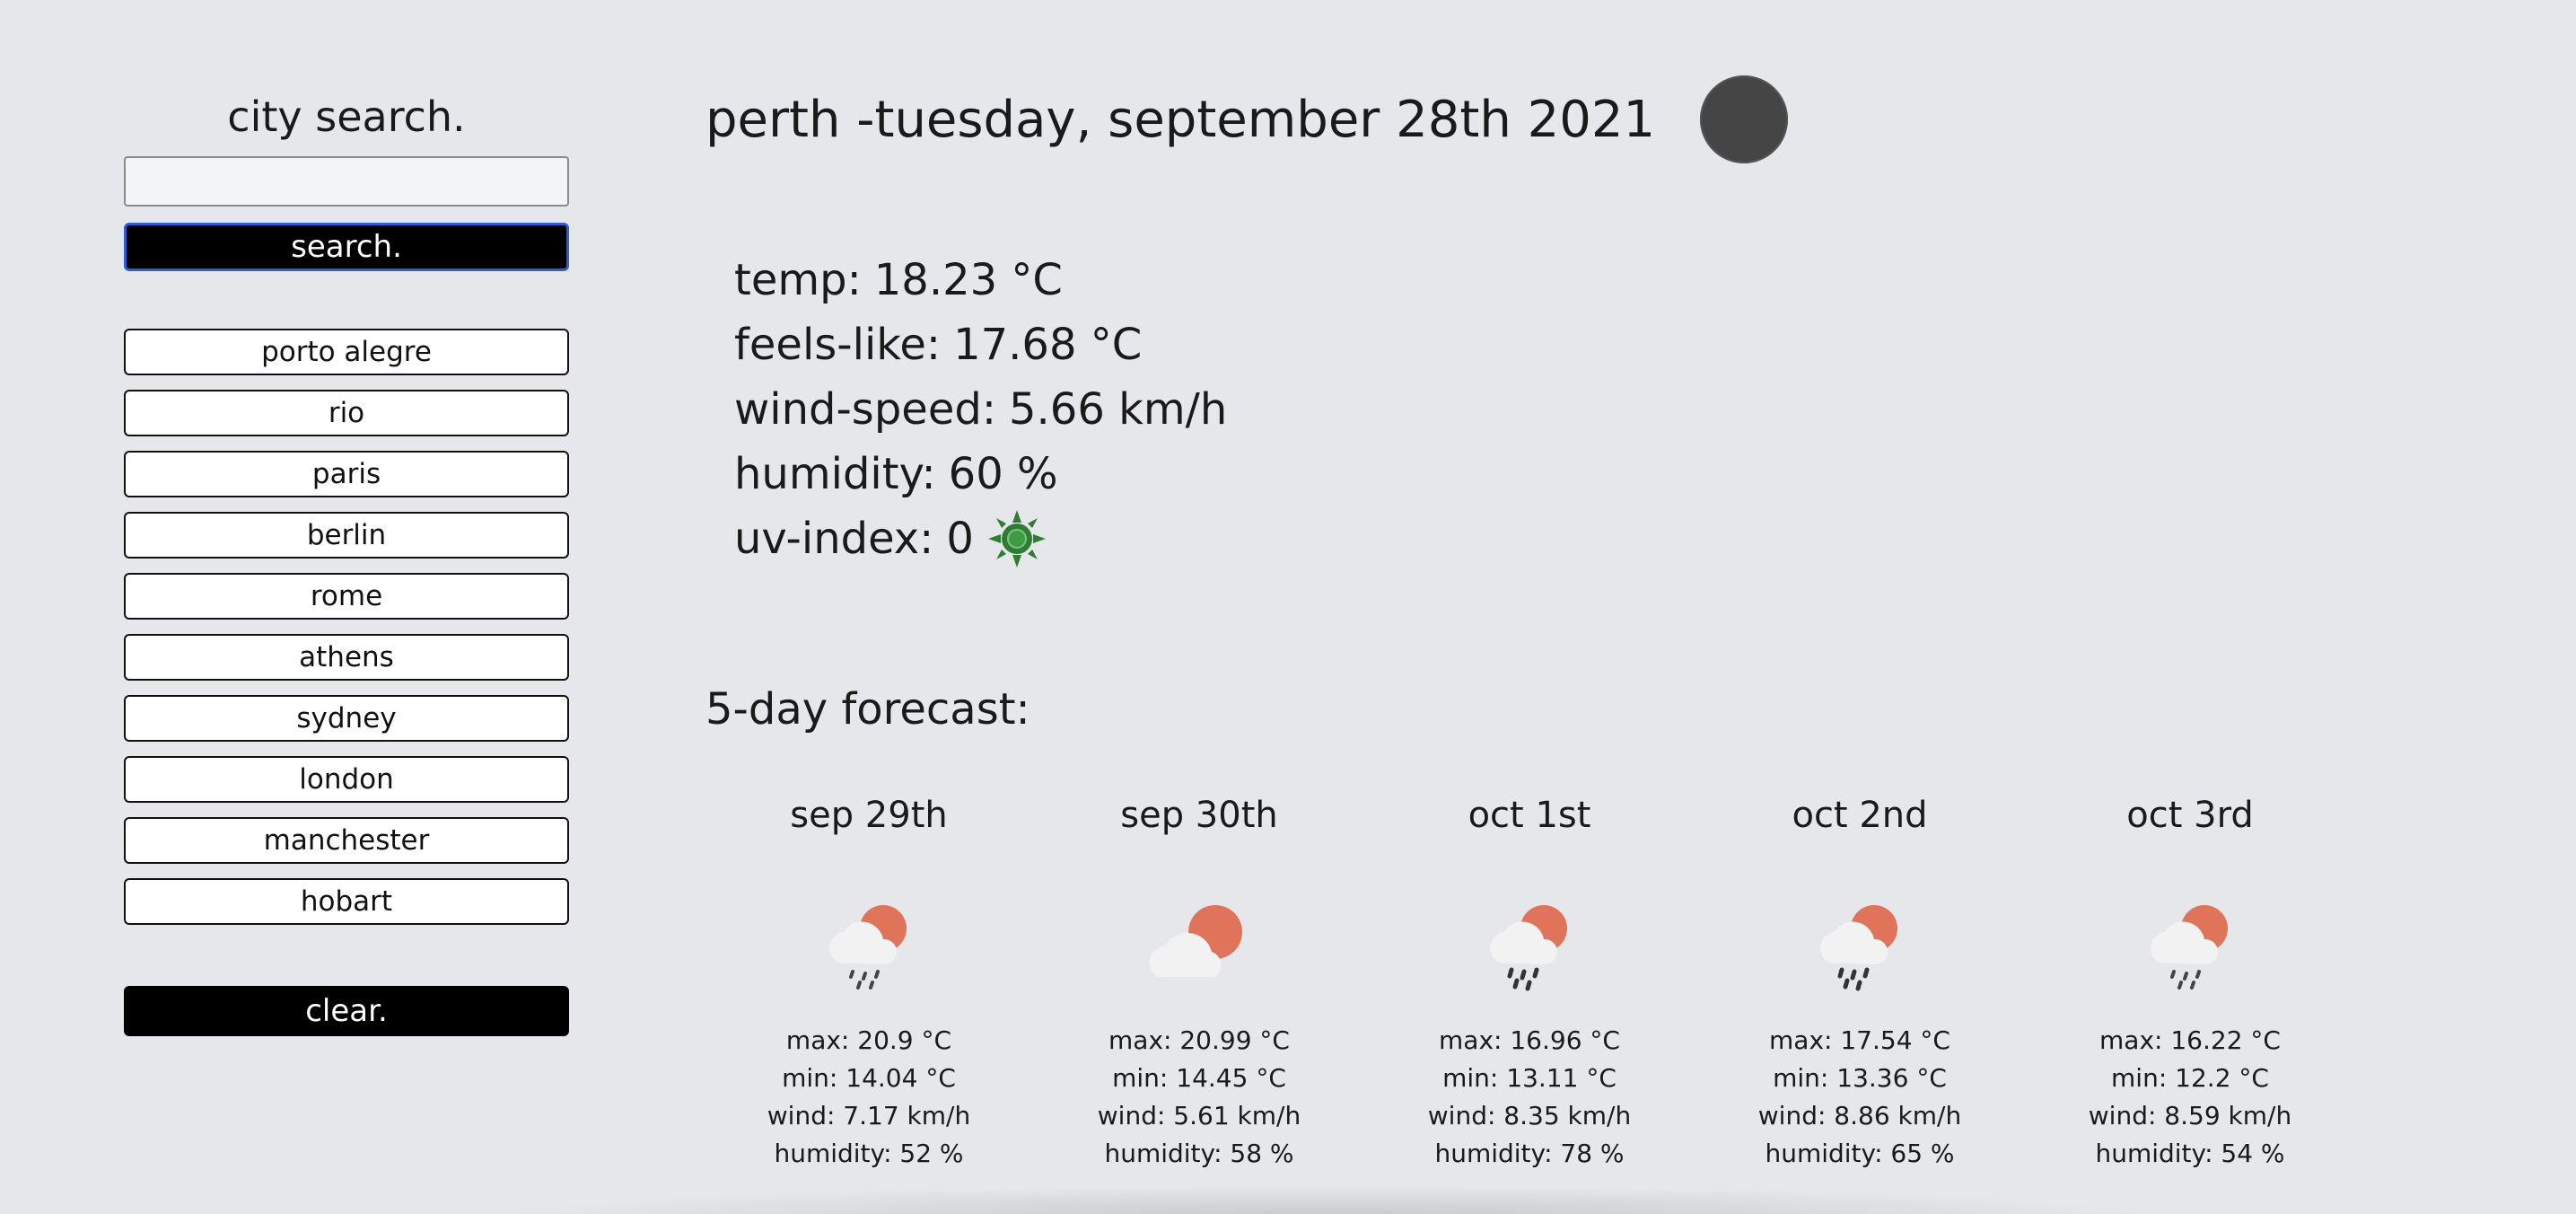 The image size is (2576, 1214). Describe the element at coordinates (838, 345) in the screenshot. I see `feels-like-label: feels-like:` at that location.